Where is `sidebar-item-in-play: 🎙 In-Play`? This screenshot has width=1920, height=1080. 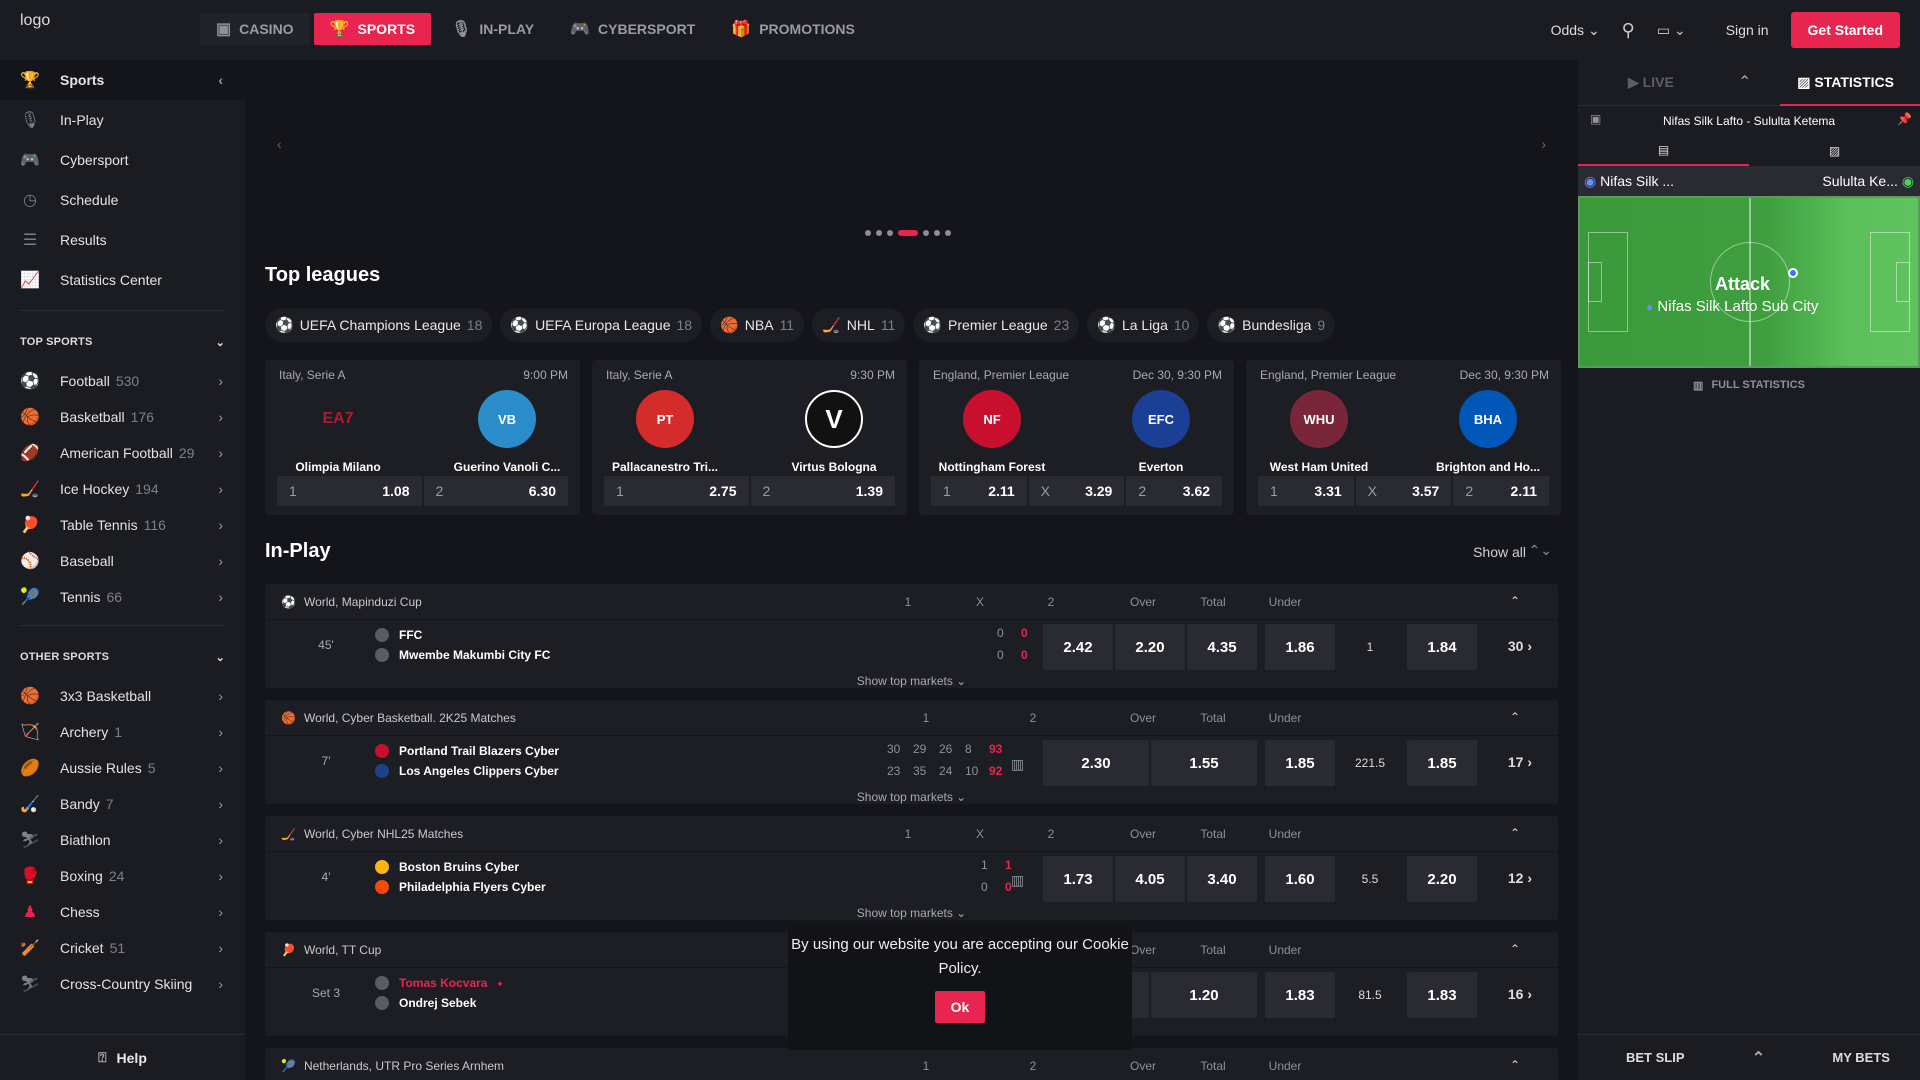
sidebar-item-in-play: 🎙 In-Play is located at coordinates (122, 120).